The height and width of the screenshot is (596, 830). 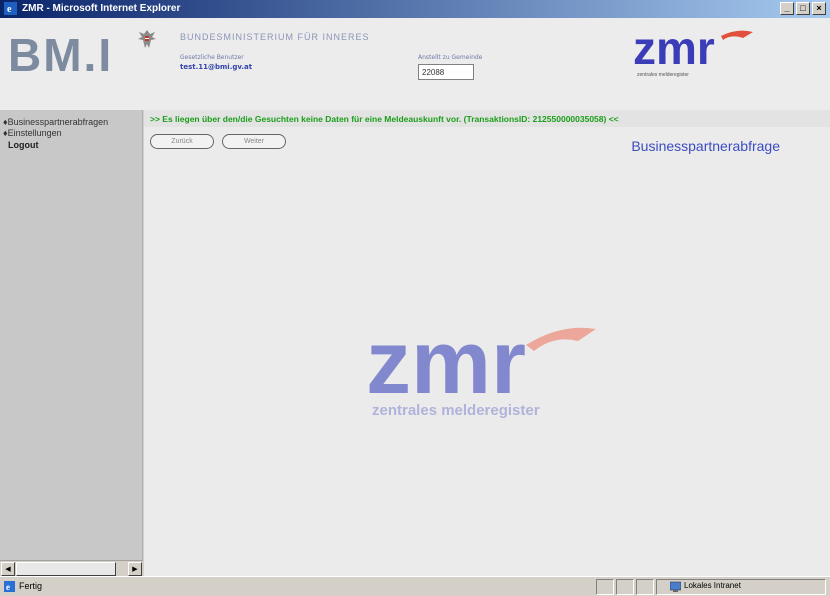 I want to click on page-icon: e, so click(x=9, y=586).